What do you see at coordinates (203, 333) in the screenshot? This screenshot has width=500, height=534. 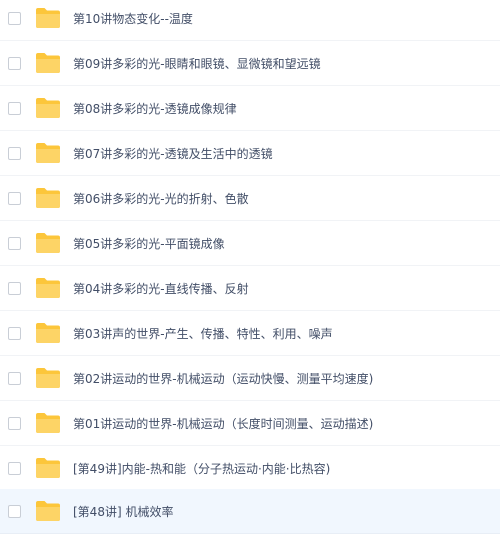 I see `file-name: 第03讲声的世界-产生、传播、特性、利用、噪声` at bounding box center [203, 333].